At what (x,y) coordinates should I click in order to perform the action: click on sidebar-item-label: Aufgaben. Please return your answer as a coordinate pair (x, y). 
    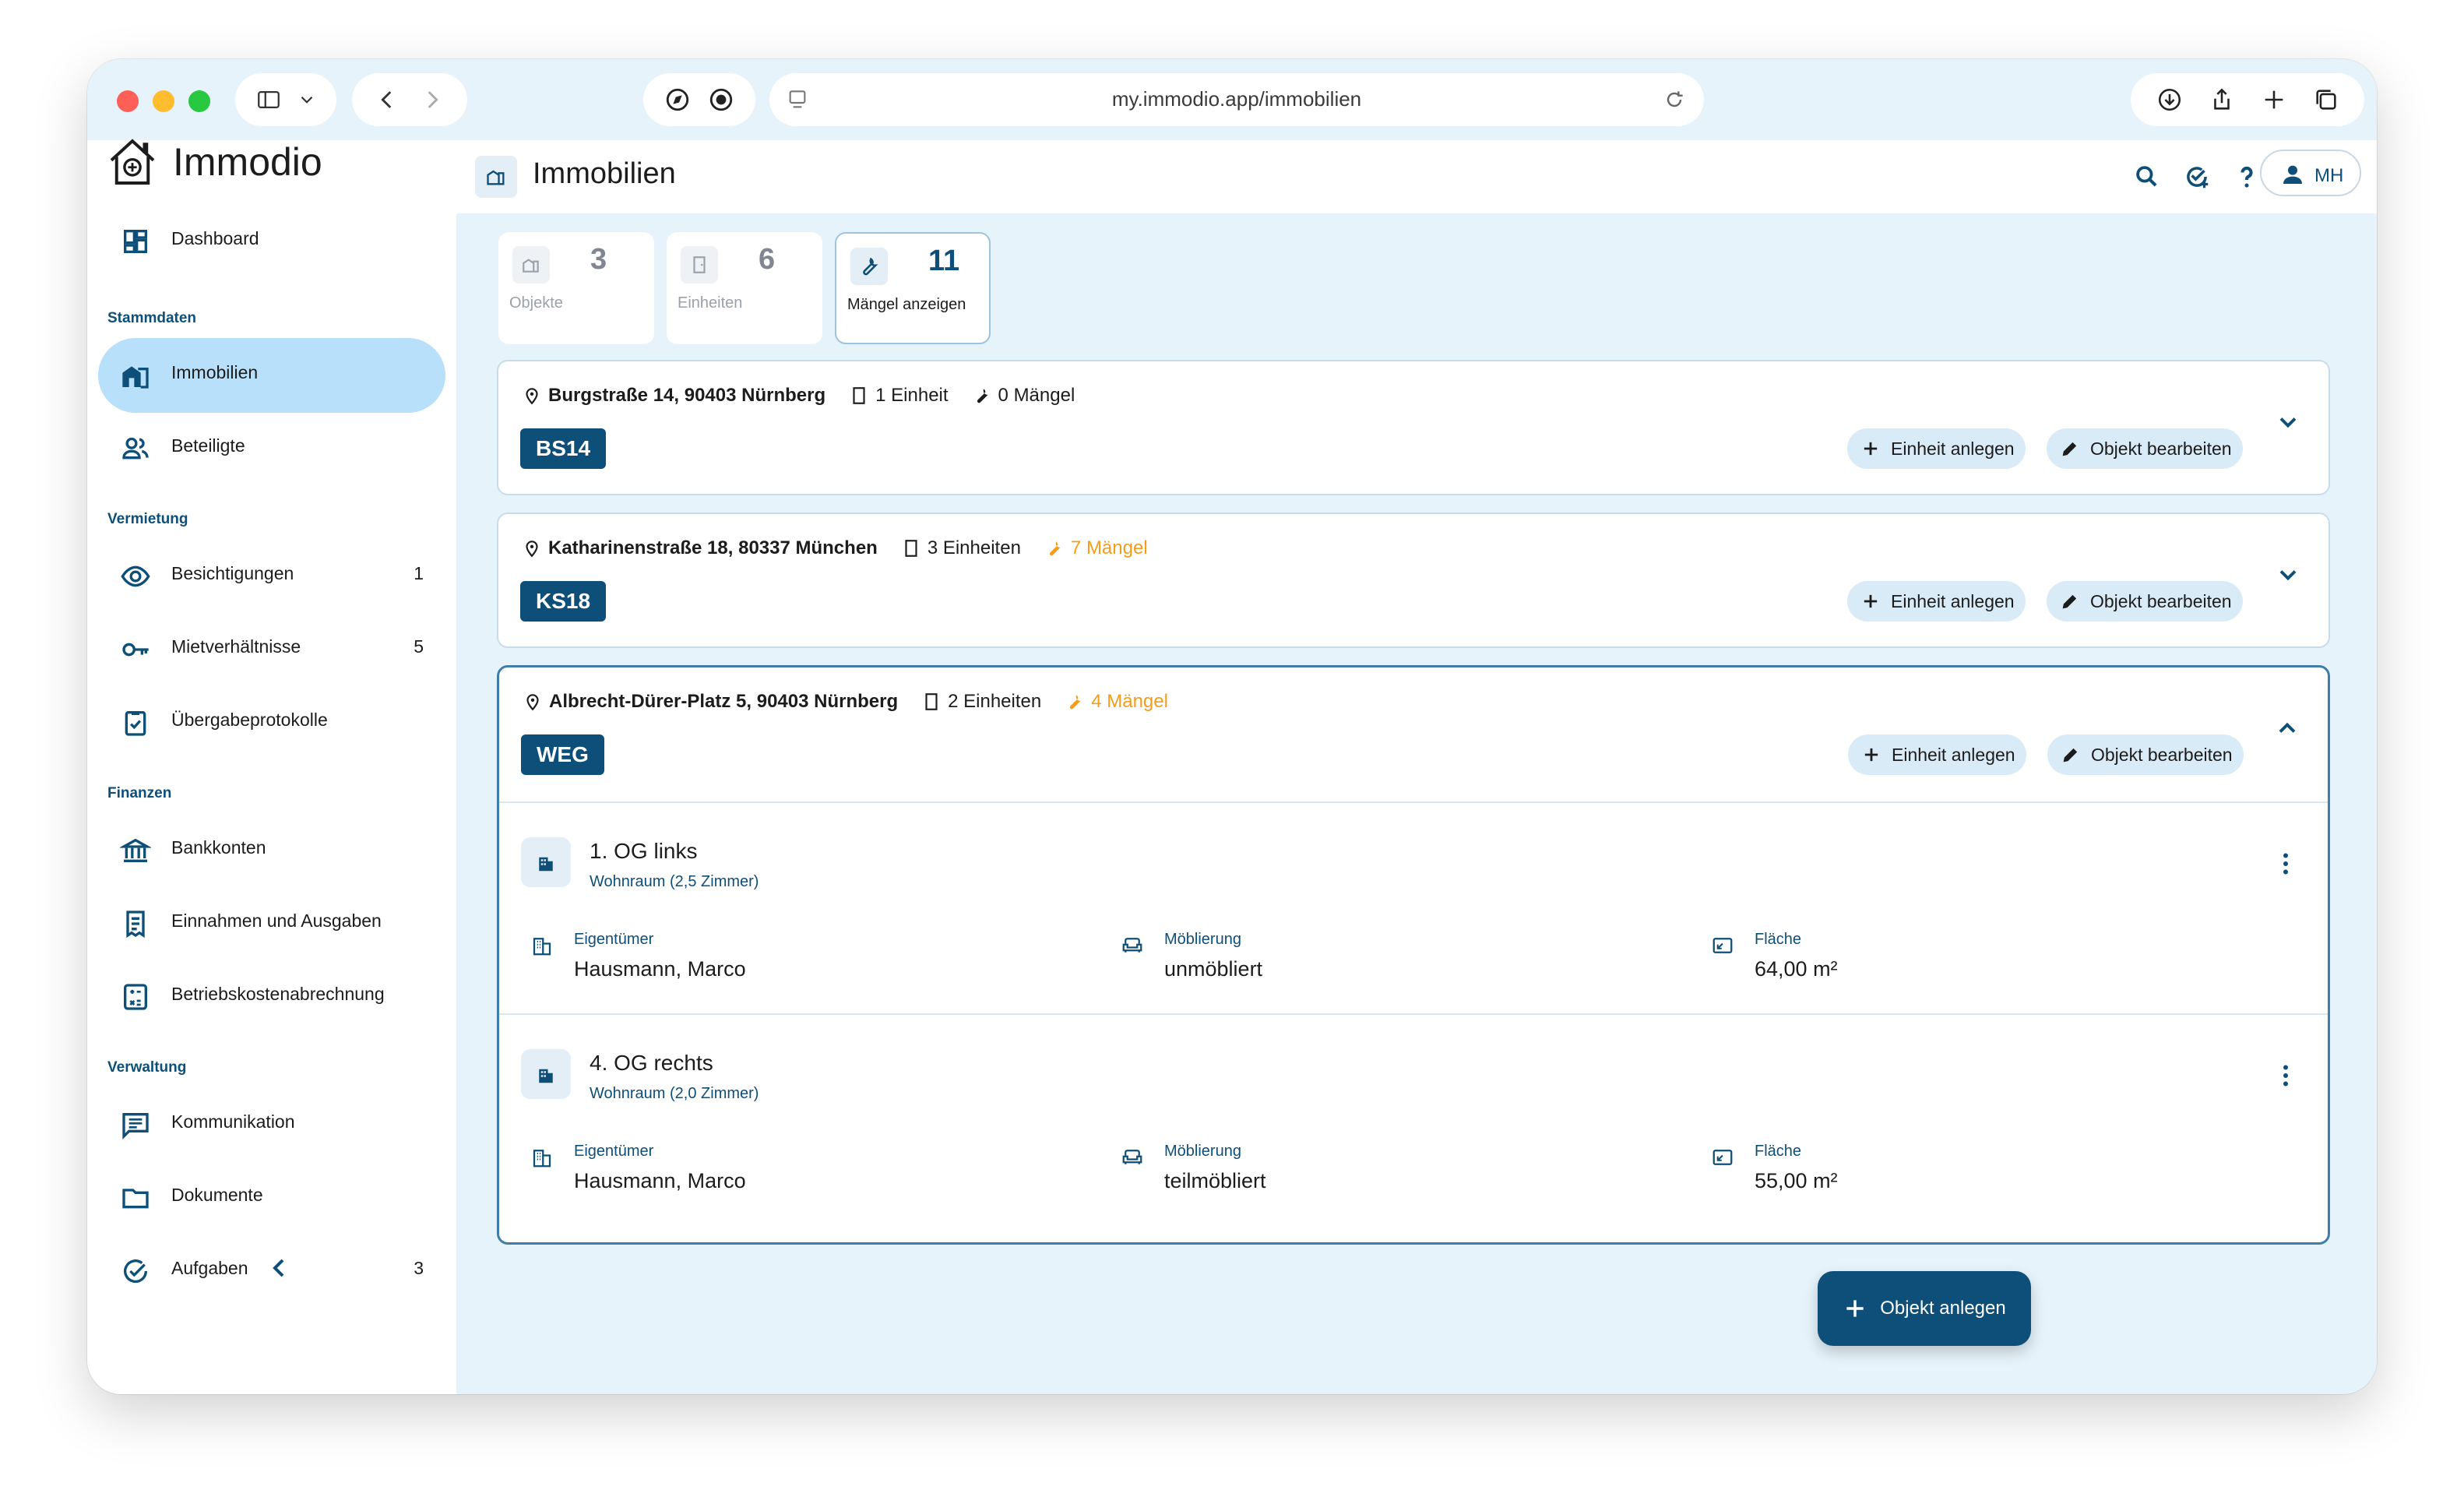
    Looking at the image, I should click on (210, 1268).